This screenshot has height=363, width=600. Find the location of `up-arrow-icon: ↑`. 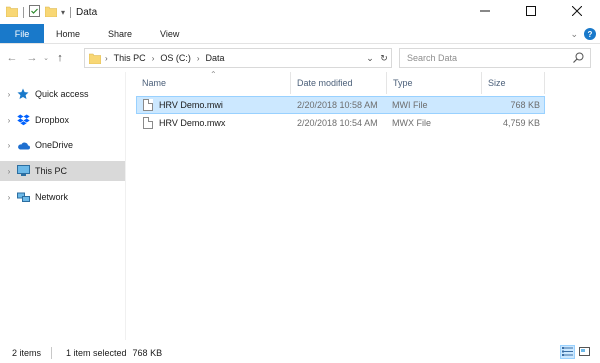

up-arrow-icon: ↑ is located at coordinates (60, 58).